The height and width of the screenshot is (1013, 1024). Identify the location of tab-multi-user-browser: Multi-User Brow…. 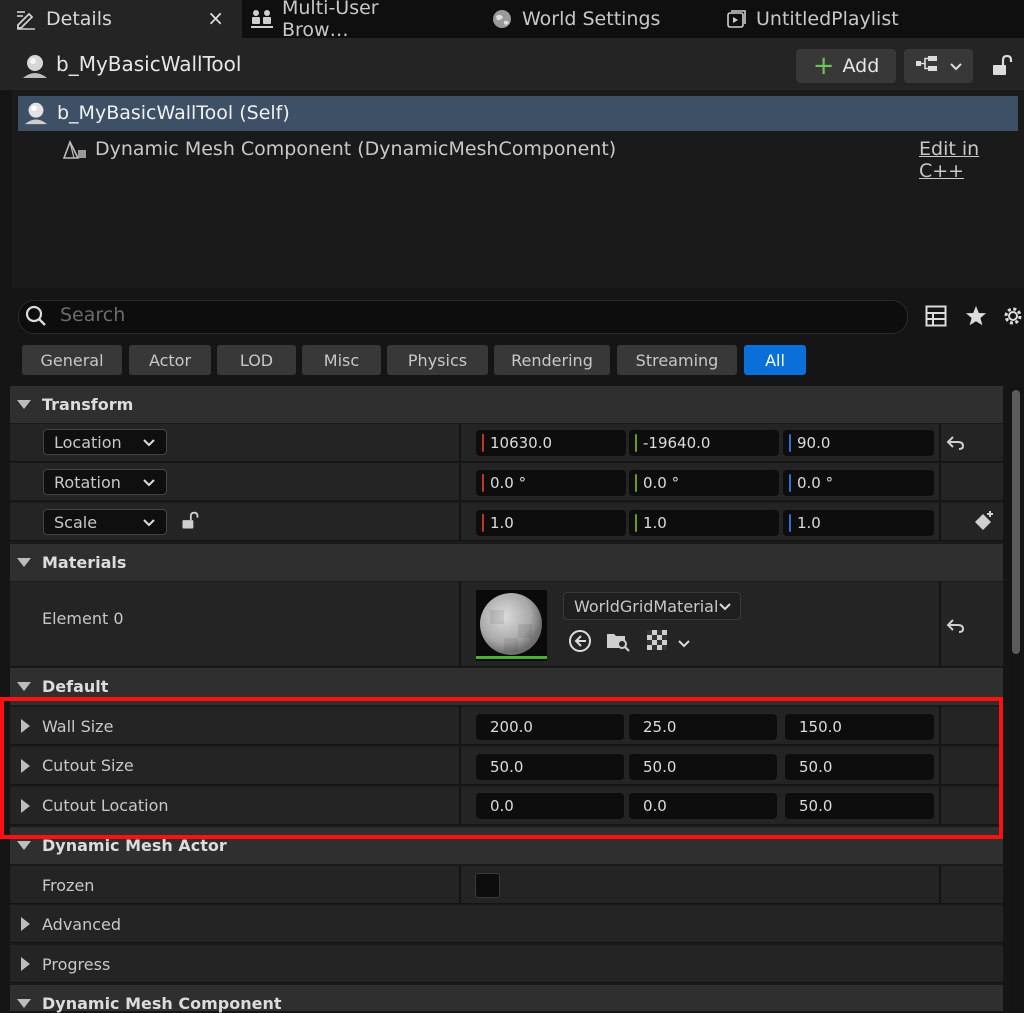
(350, 20).